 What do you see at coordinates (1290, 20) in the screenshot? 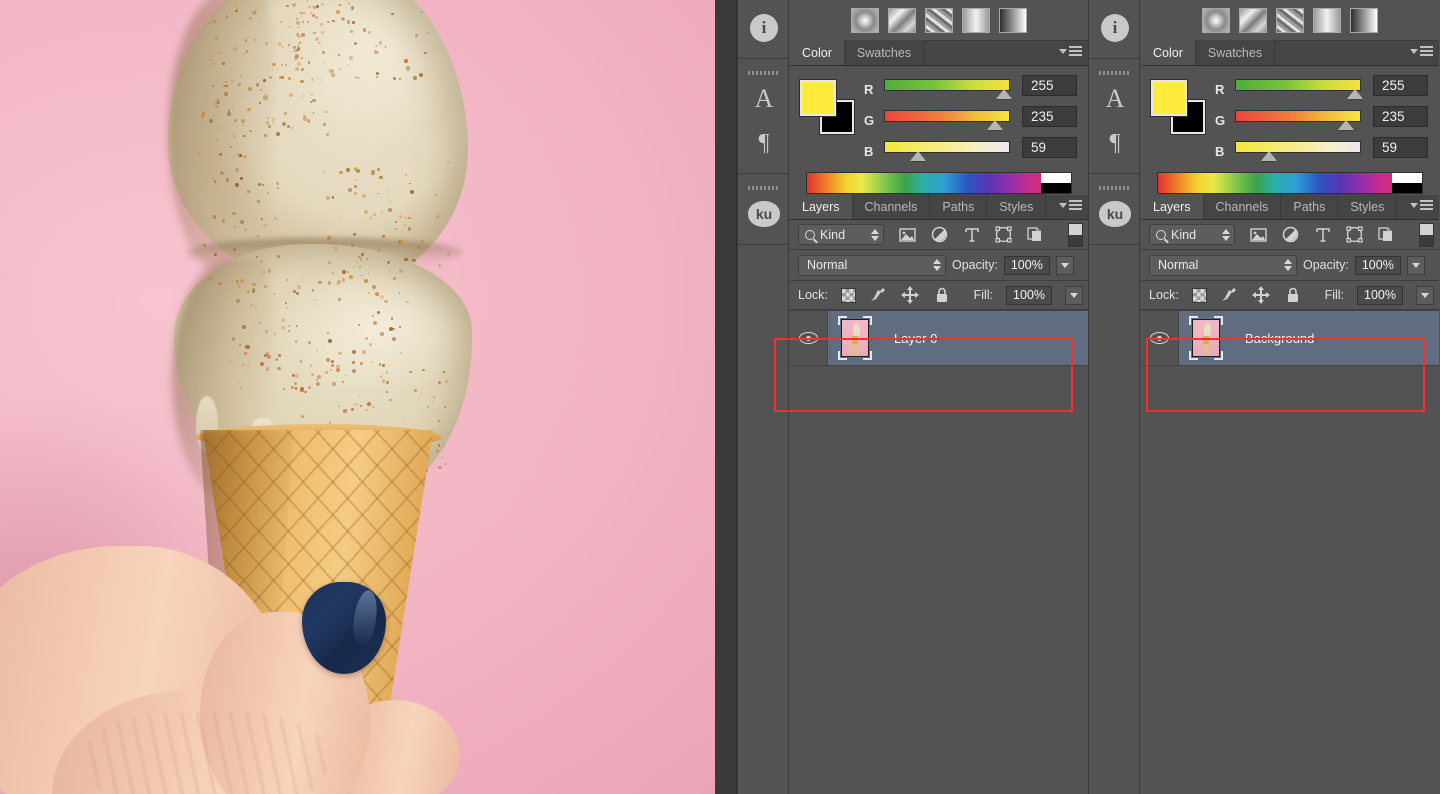
I see `preset-noise-icon` at bounding box center [1290, 20].